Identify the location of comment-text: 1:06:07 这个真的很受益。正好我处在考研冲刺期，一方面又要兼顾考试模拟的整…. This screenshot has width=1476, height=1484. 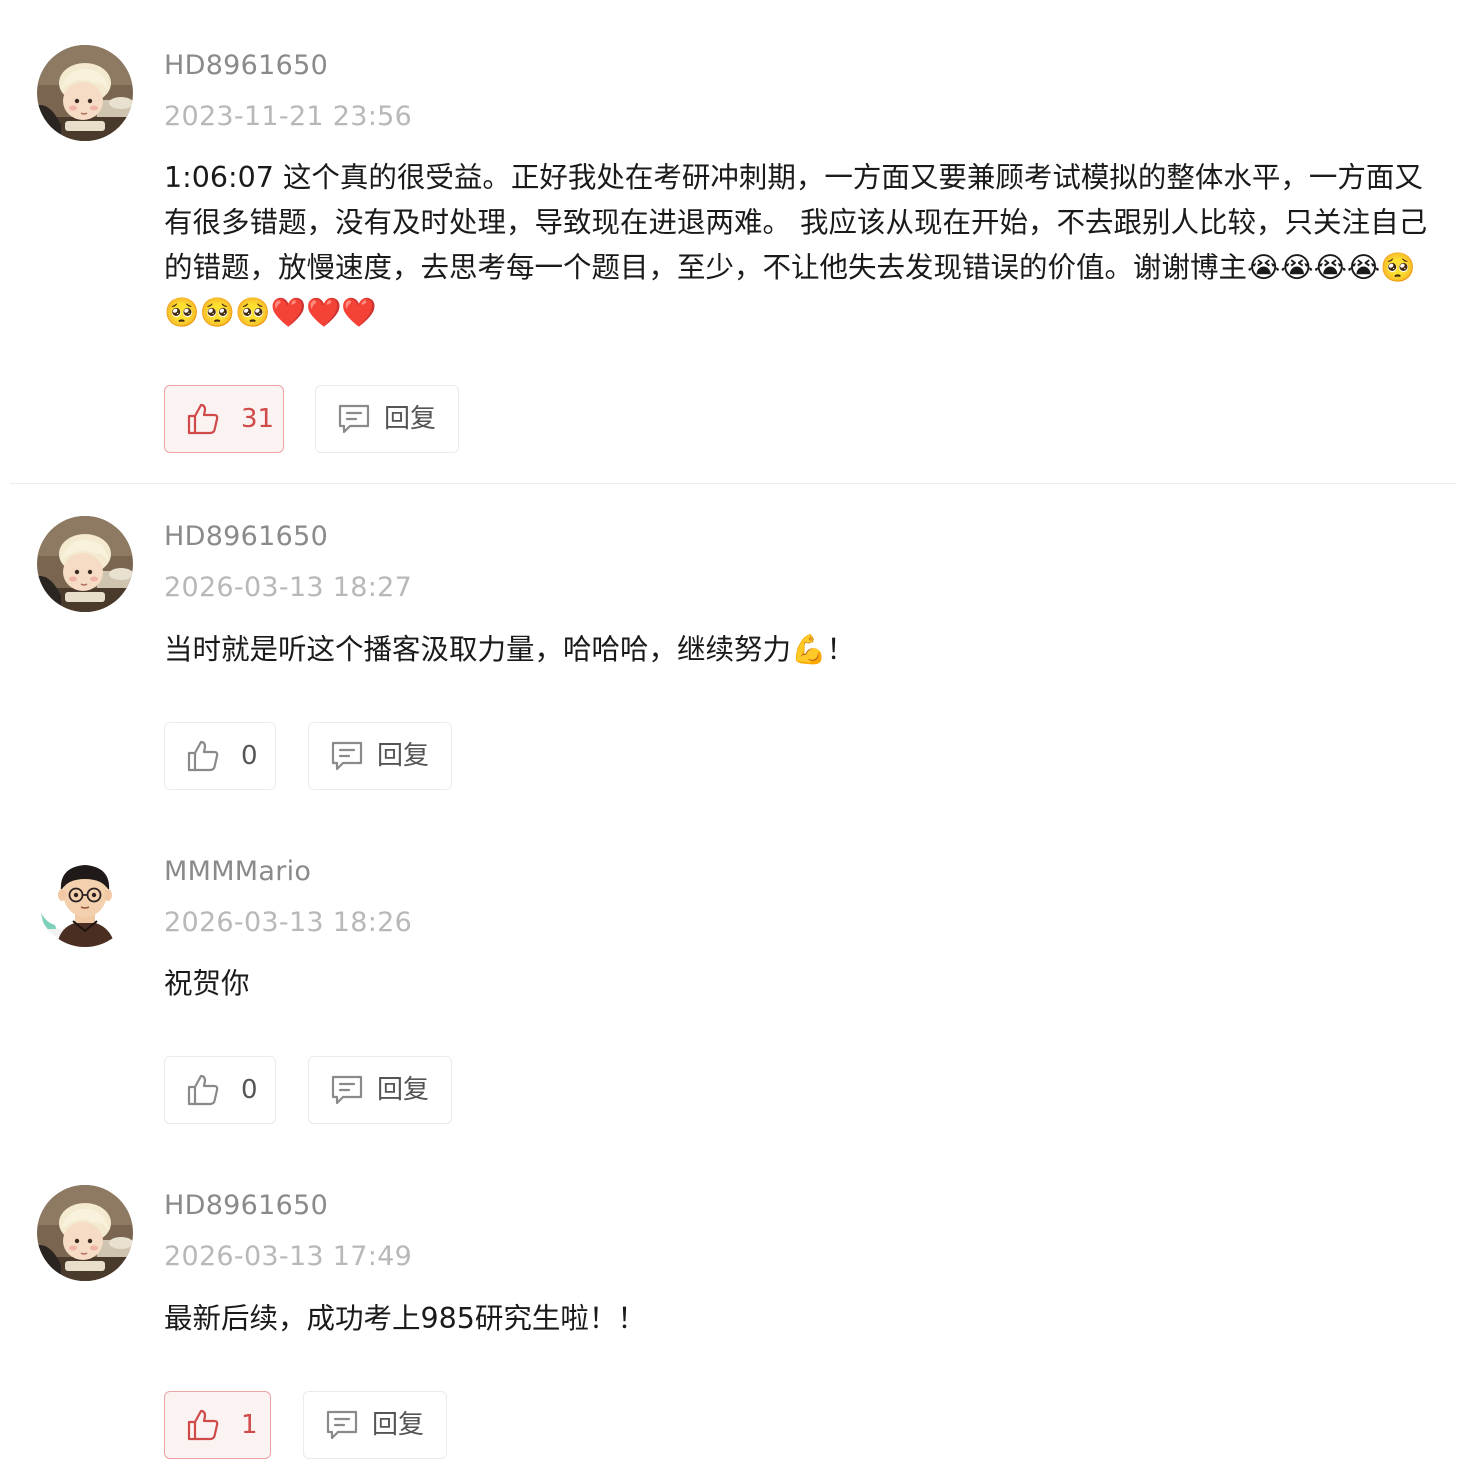
(796, 245).